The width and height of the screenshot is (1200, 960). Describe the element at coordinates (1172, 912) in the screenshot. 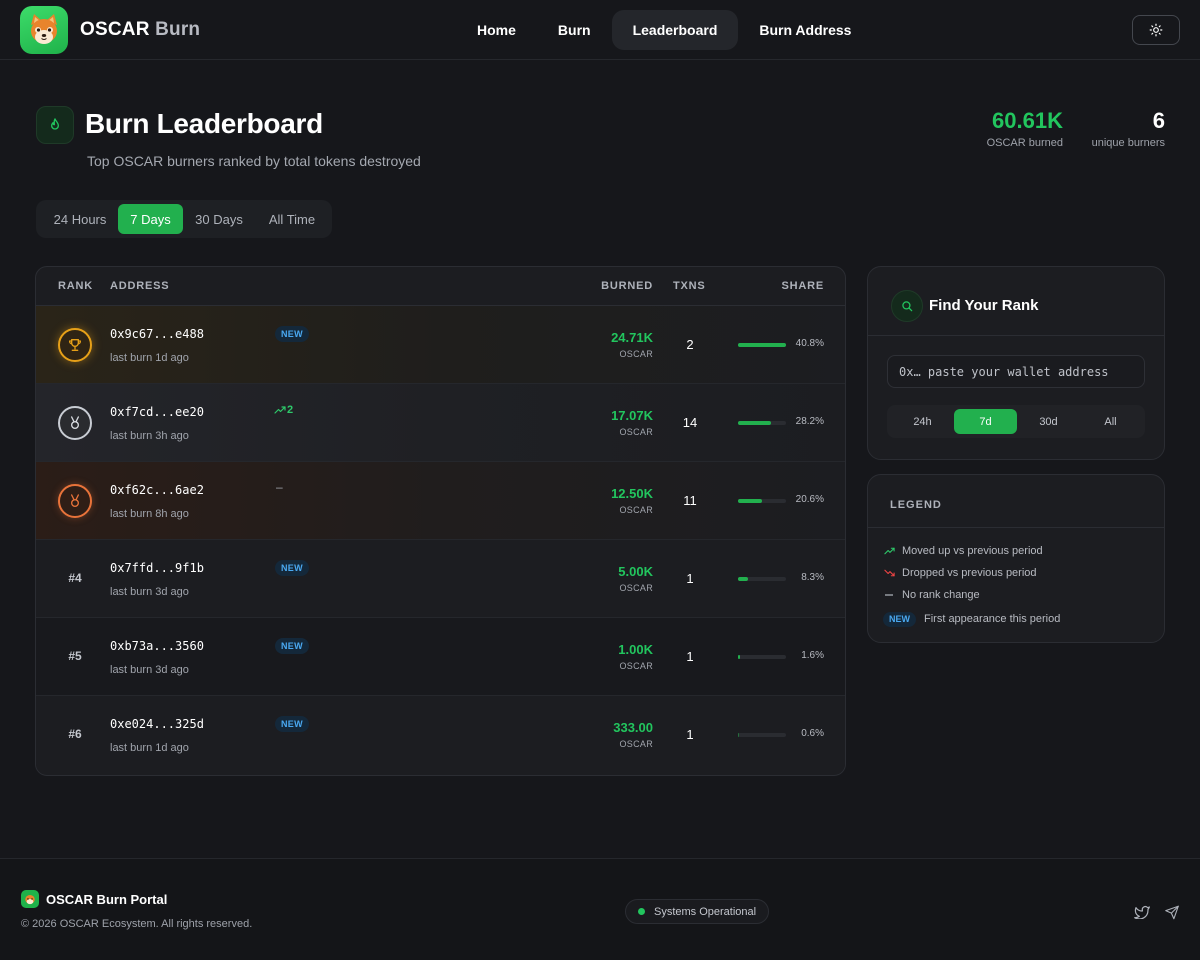

I see `telegram-icon` at that location.